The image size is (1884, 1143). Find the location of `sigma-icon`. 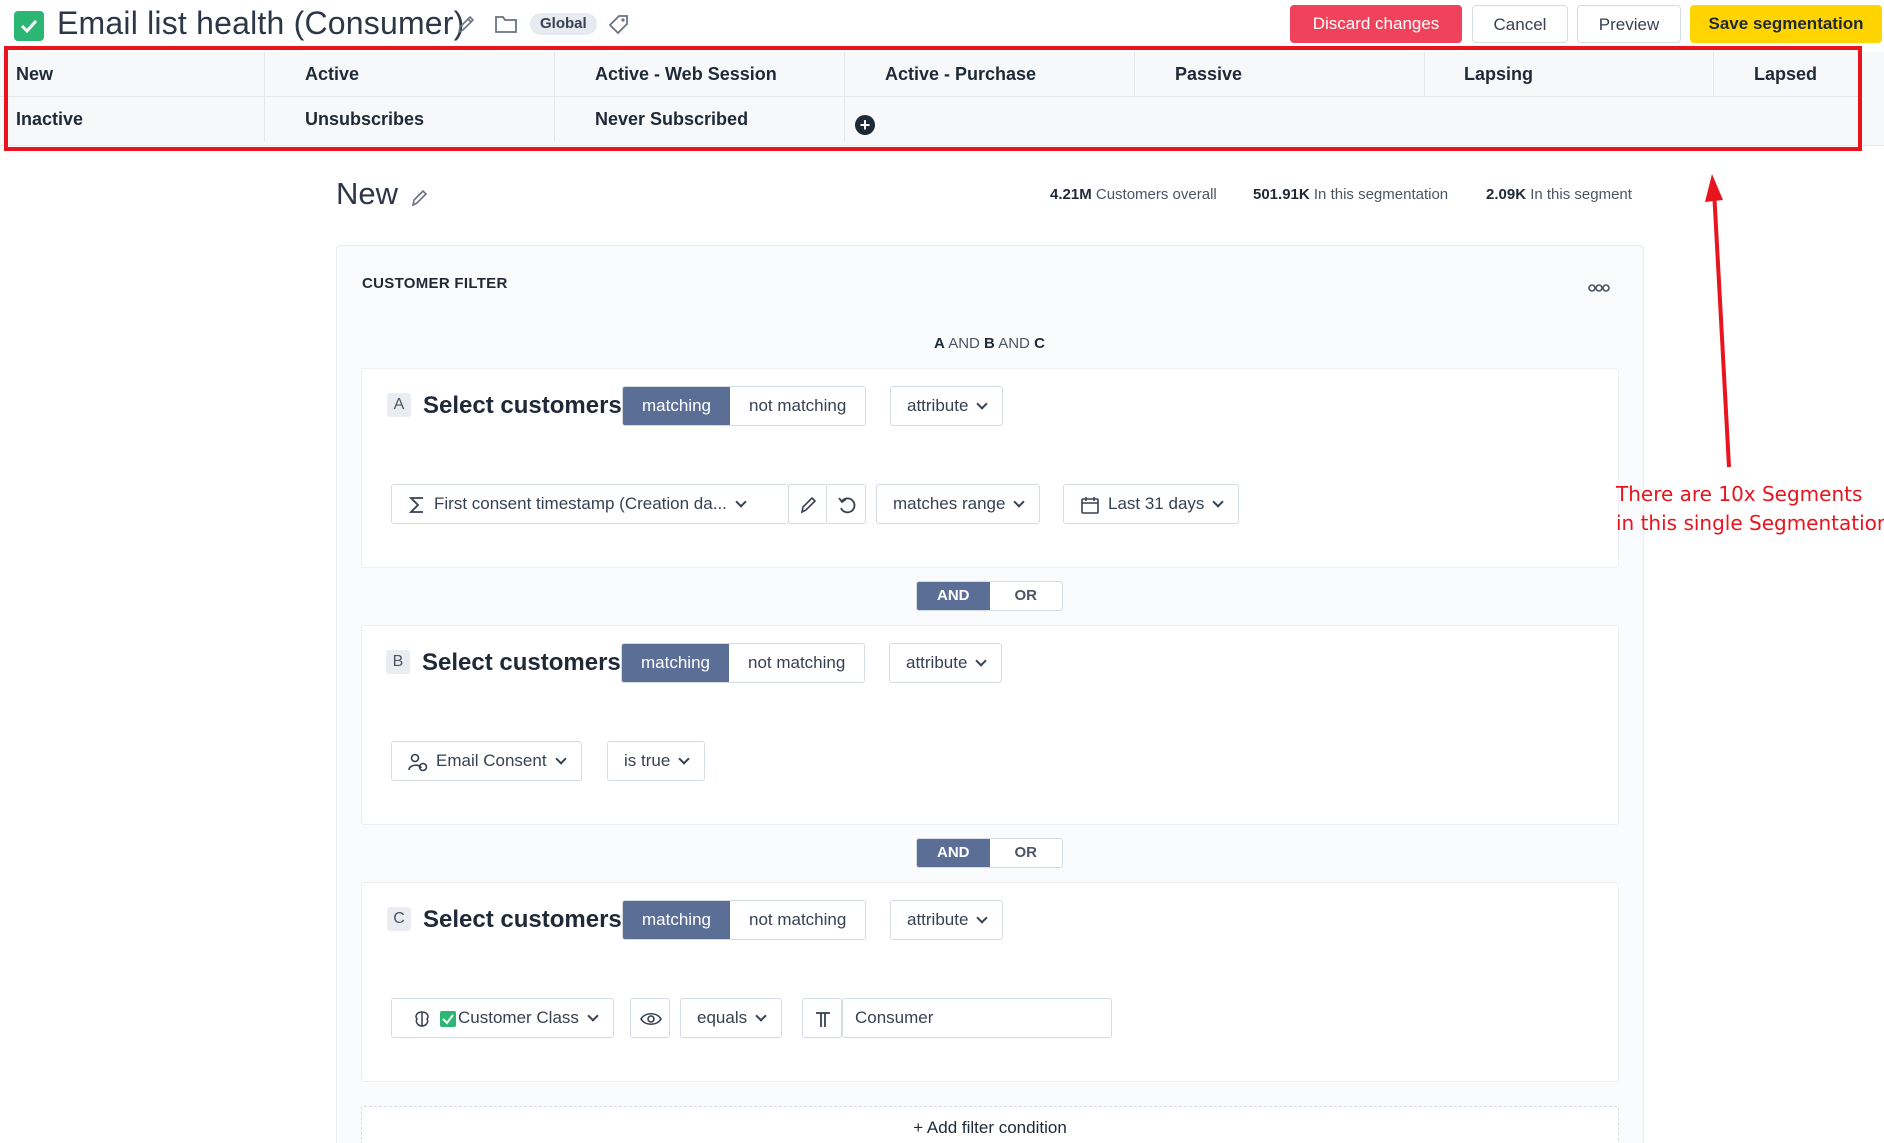

sigma-icon is located at coordinates (415, 504).